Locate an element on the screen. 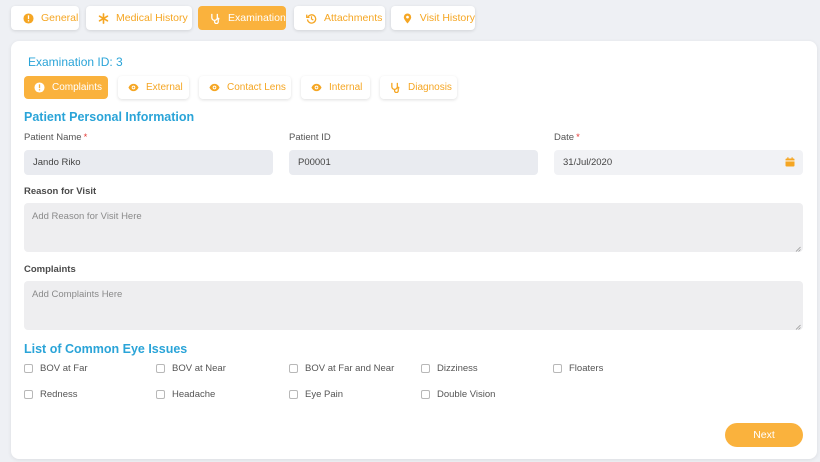 The image size is (820, 462). checkbox-bov-far-near: BOV at Far and Near is located at coordinates (341, 368).